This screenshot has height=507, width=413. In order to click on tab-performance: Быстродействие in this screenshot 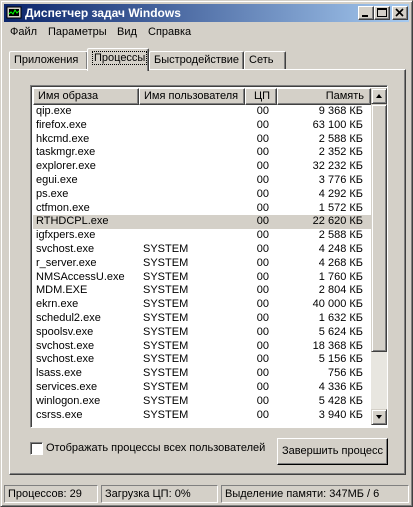, I will do `click(196, 60)`.